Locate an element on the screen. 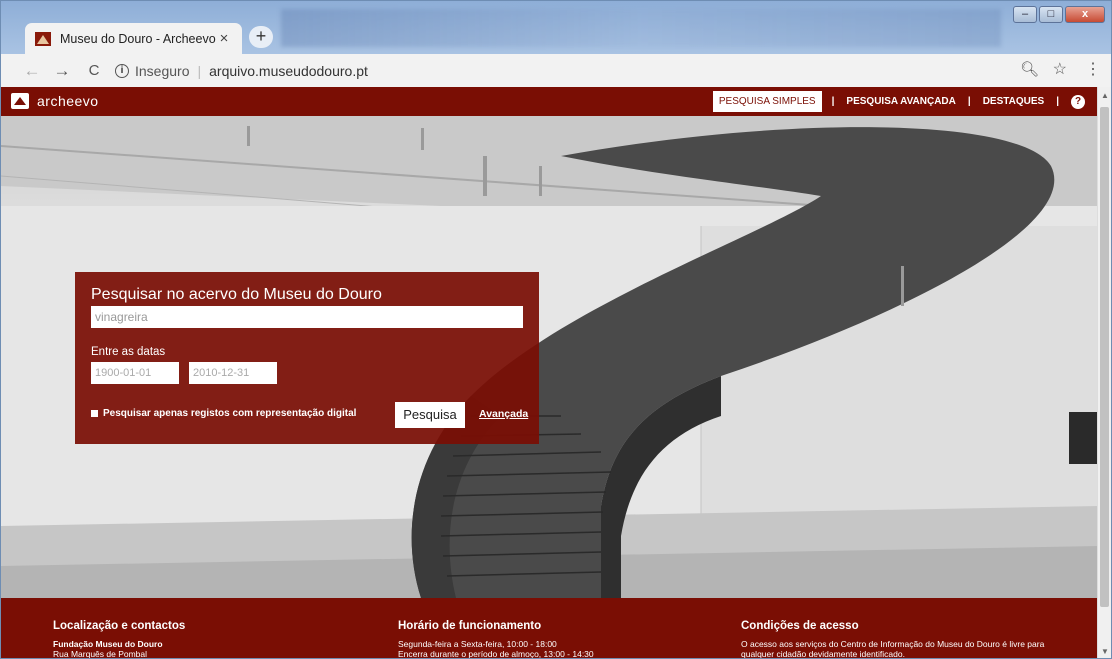 The height and width of the screenshot is (659, 1112). browser-tab: Museu do Douro - Archeevo × is located at coordinates (133, 38).